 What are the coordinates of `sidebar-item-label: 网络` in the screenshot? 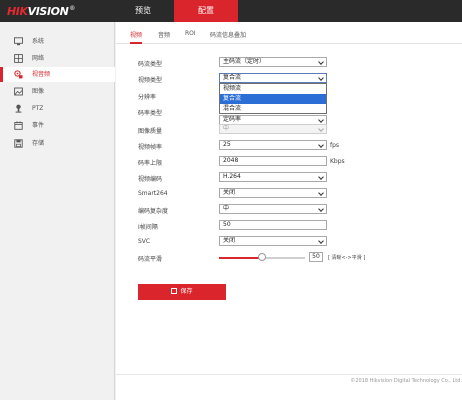 It's located at (38, 58).